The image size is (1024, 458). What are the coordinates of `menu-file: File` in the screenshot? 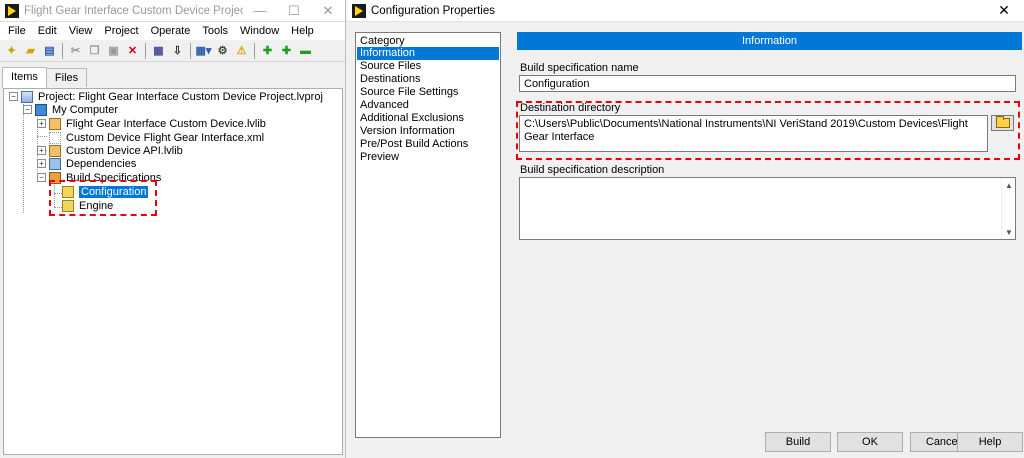 It's located at (17, 31).